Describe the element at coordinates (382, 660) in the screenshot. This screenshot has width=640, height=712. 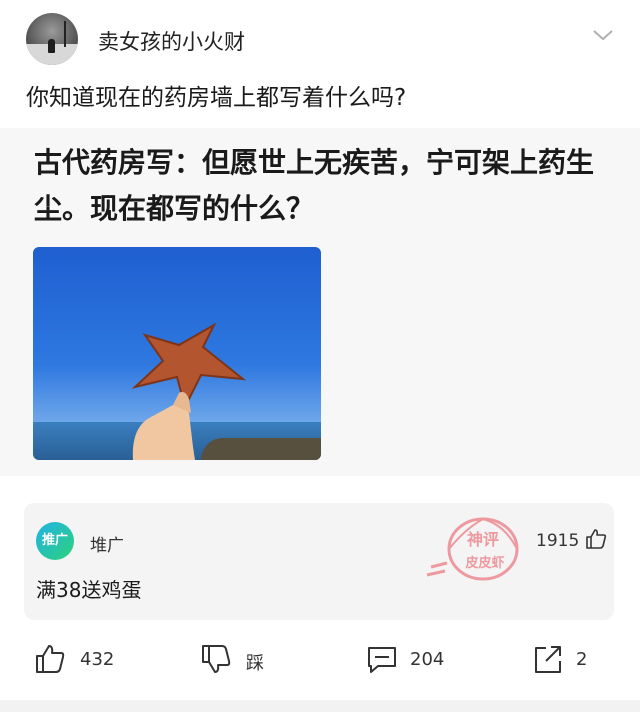
I see `comment-icon` at that location.